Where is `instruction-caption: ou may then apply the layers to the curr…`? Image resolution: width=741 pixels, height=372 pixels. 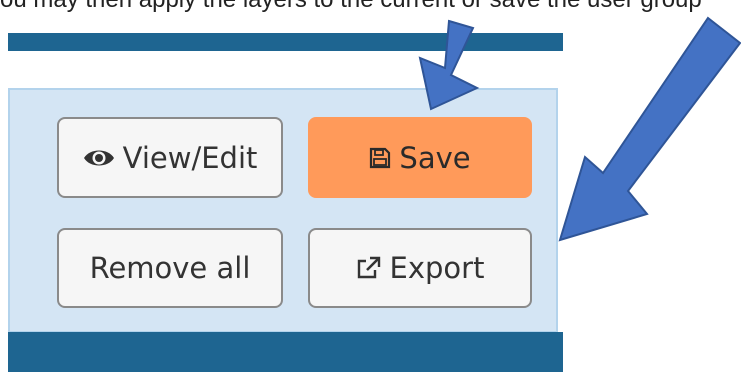
instruction-caption: ou may then apply the layers to the curr… is located at coordinates (370, 7).